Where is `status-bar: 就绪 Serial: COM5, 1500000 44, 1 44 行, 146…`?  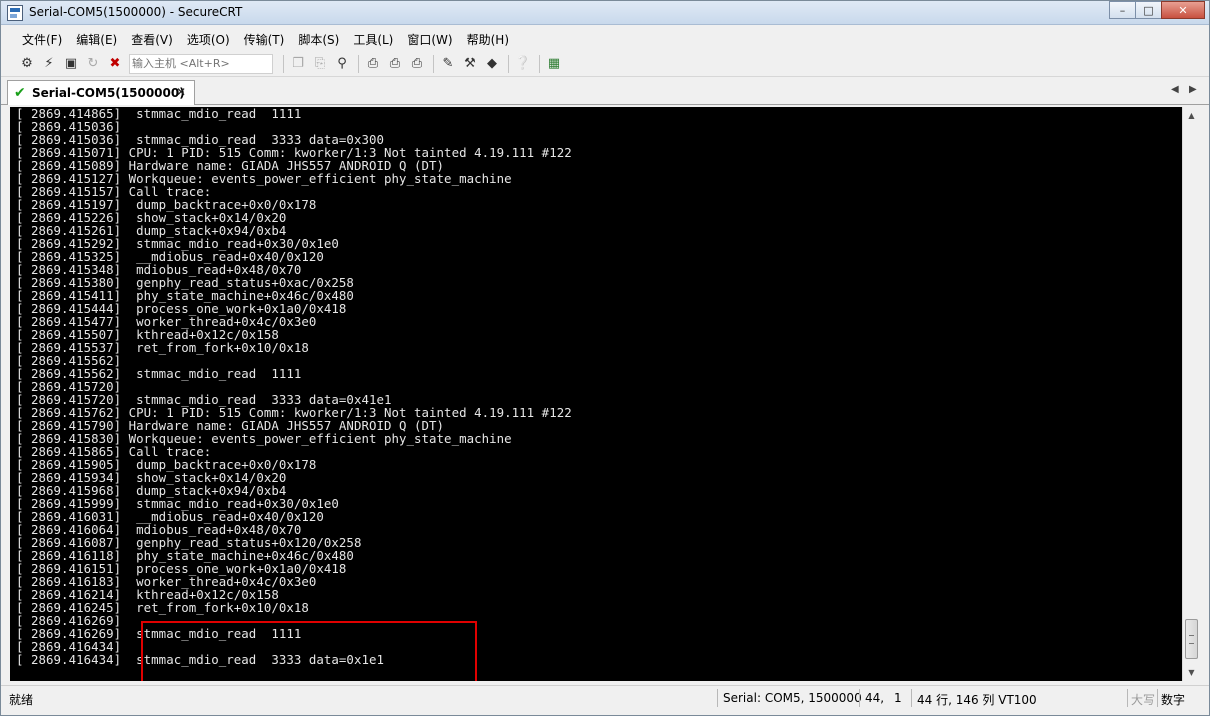 status-bar: 就绪 Serial: COM5, 1500000 44, 1 44 行, 146… is located at coordinates (605, 697).